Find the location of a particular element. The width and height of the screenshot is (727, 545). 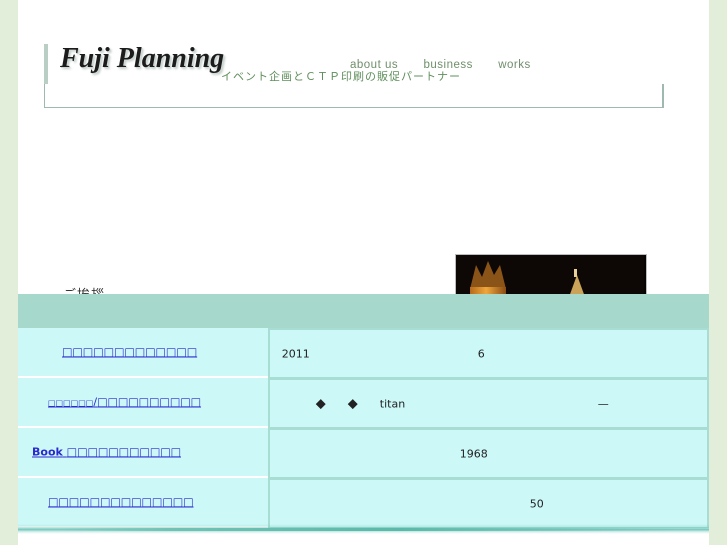

table-link-row-3: Book □□□□□□□□□□□ is located at coordinates (106, 452).